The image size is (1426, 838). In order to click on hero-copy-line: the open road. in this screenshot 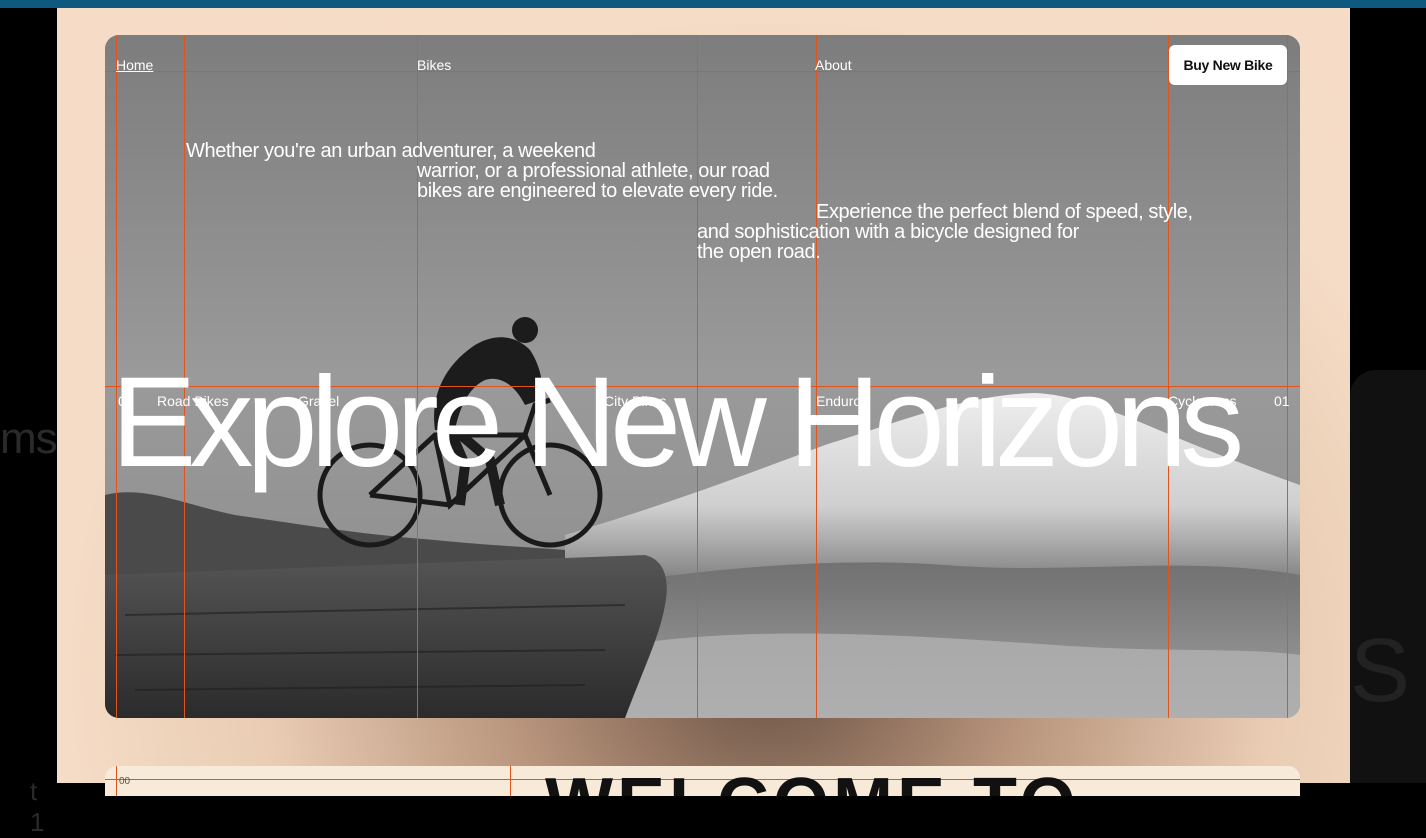, I will do `click(759, 252)`.